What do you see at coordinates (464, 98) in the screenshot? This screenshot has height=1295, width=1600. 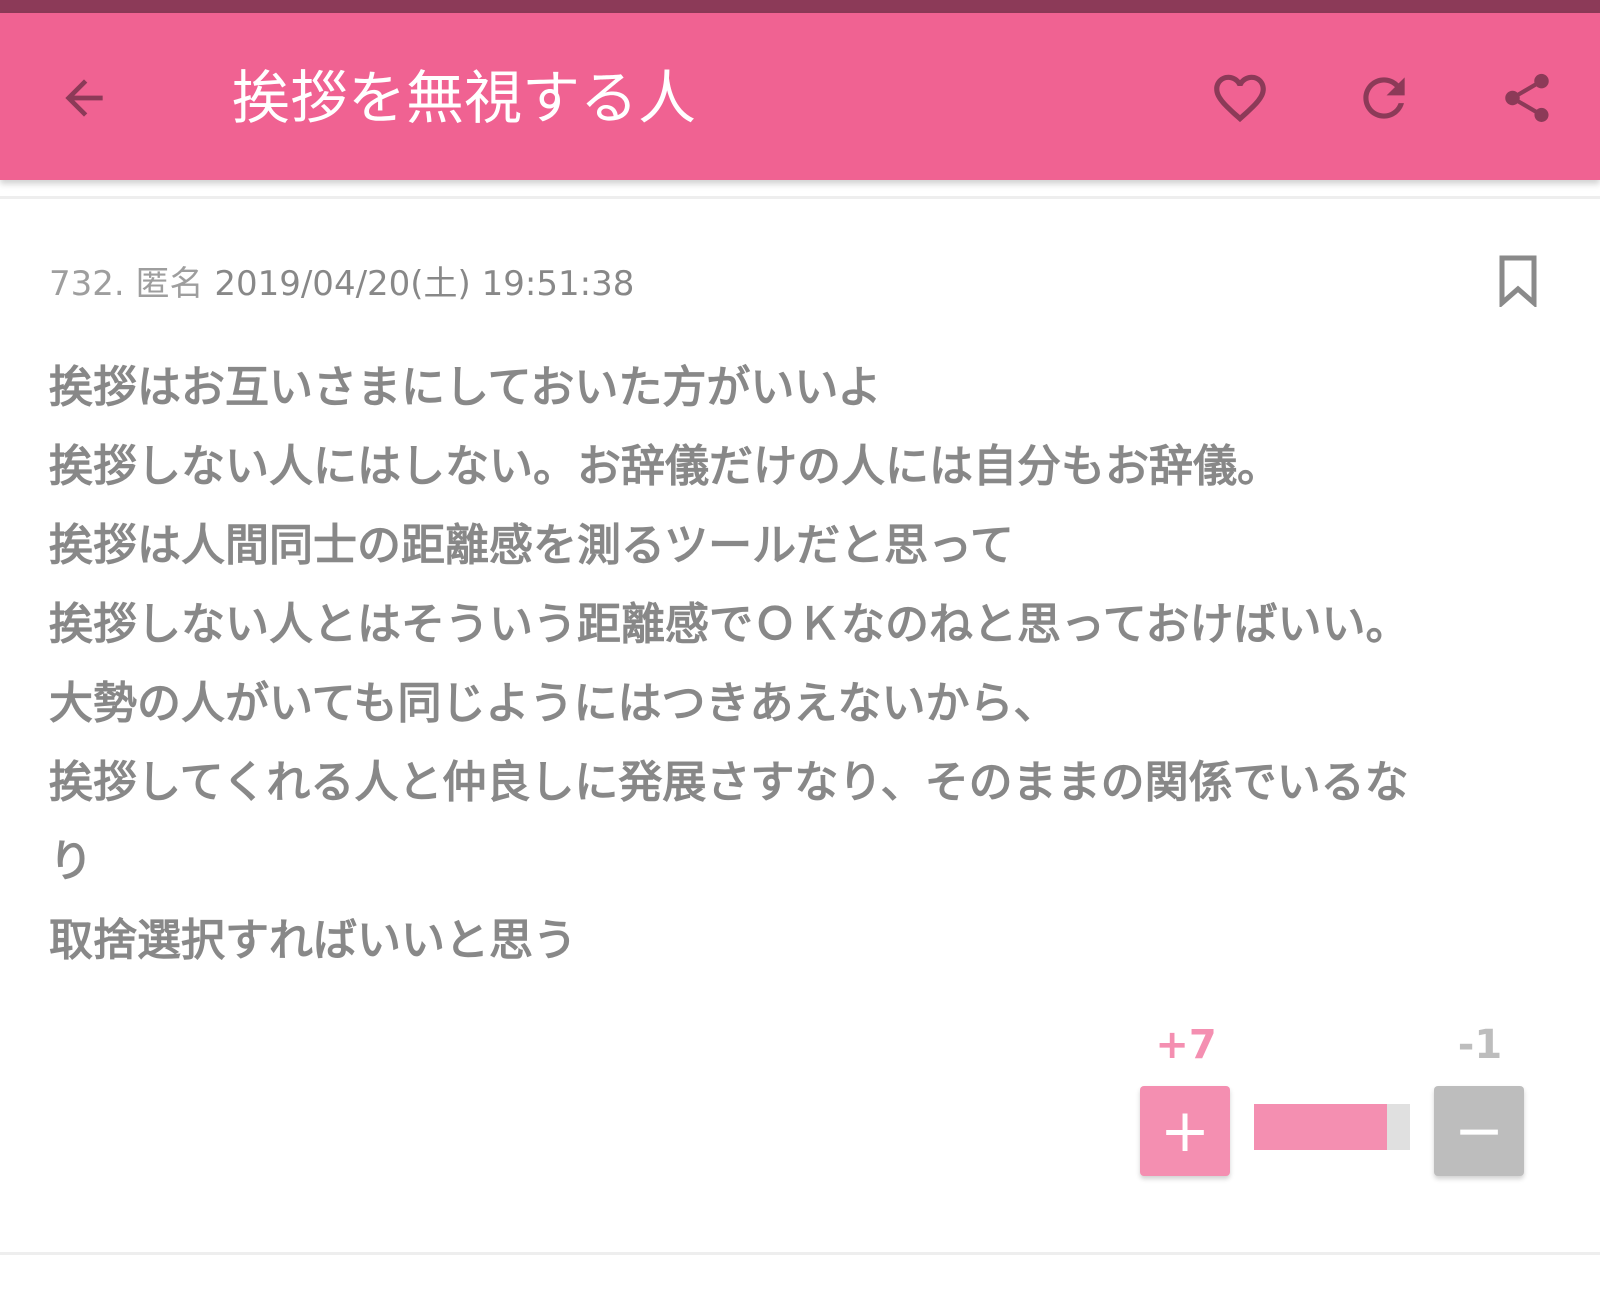 I see `page-title: 挨拶を無視する人` at bounding box center [464, 98].